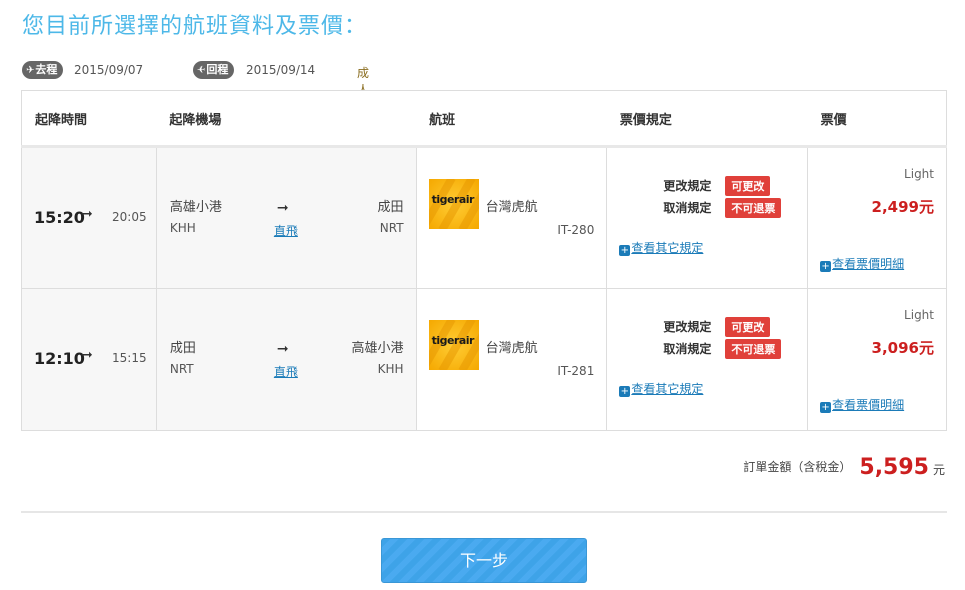 This screenshot has height=590, width=965. I want to click on header-rules: 票價規定, so click(707, 119).